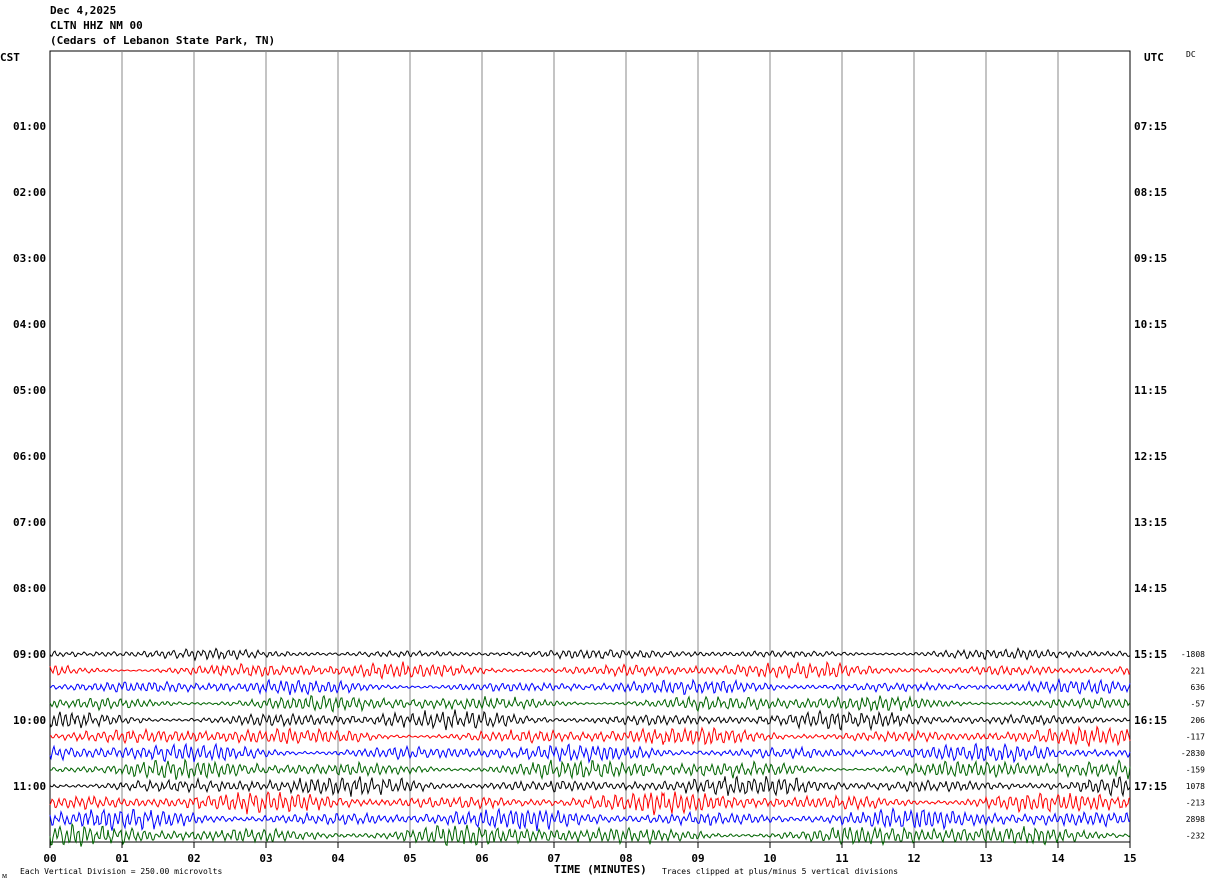  What do you see at coordinates (193, 858) in the screenshot?
I see `x-tick-label: 02` at bounding box center [193, 858].